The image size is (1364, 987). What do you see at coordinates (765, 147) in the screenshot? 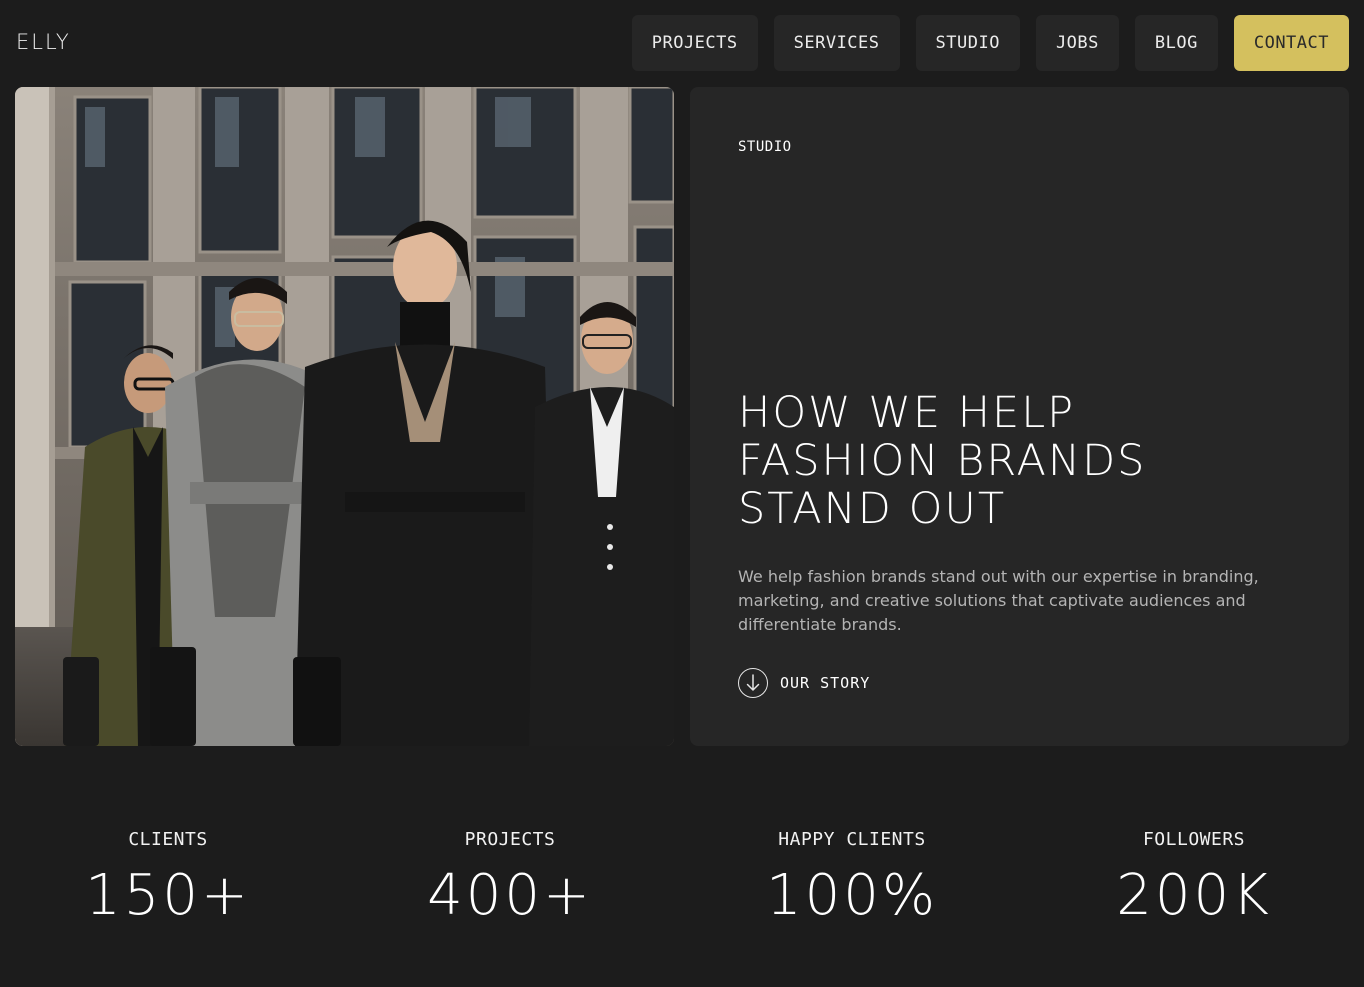
I see `hero-eyebrow: STUDIO` at bounding box center [765, 147].